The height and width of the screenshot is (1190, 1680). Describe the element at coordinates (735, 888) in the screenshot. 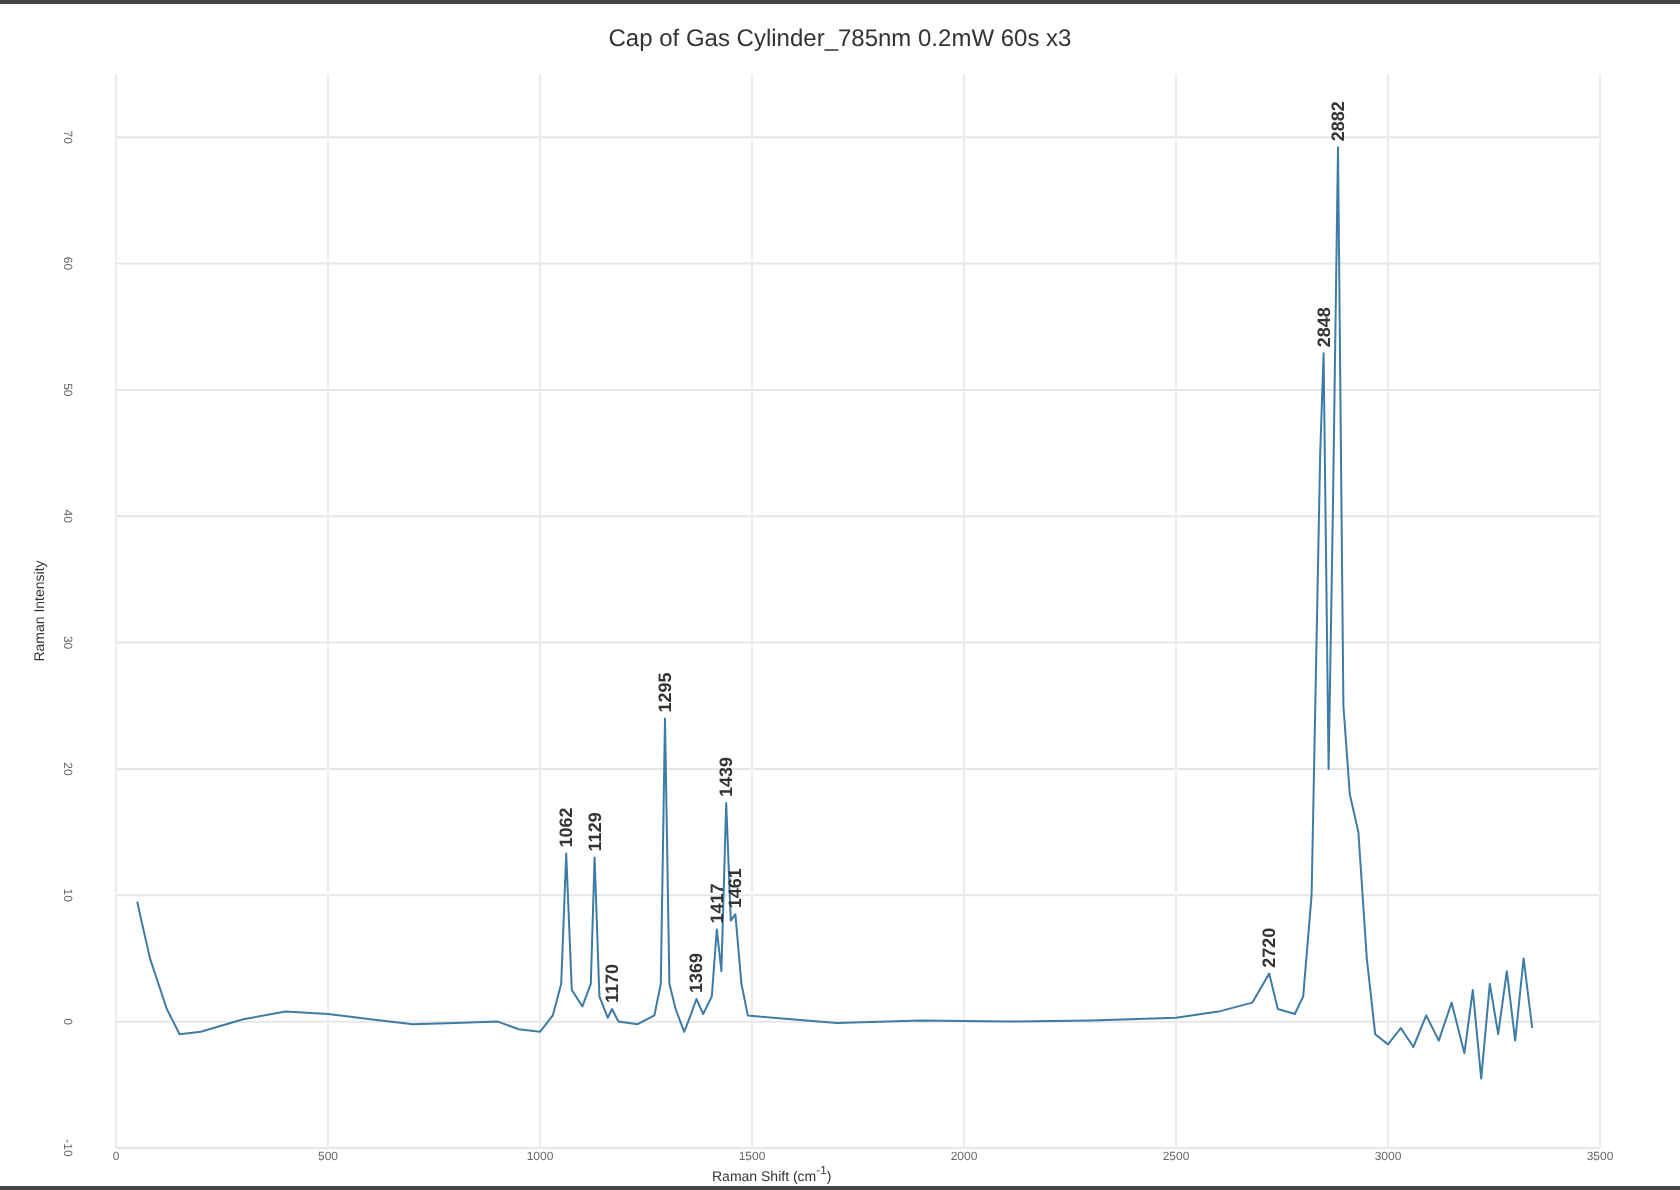

I see `peak-label: 1461` at that location.